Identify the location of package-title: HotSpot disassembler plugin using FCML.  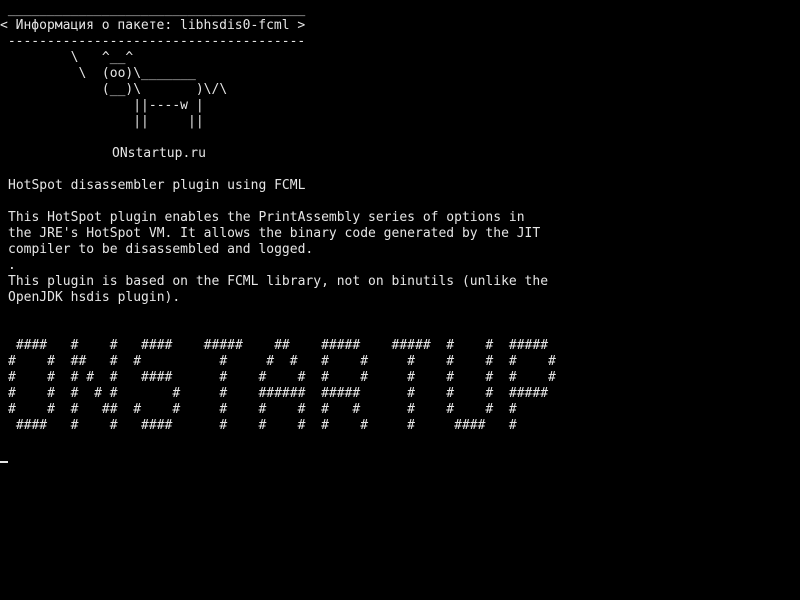
(157, 185).